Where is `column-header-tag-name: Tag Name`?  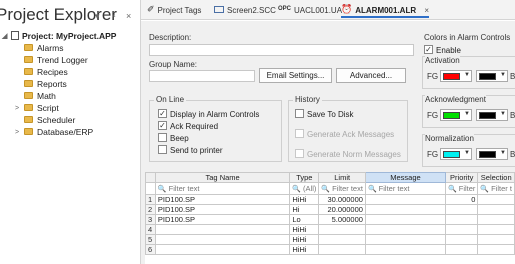 column-header-tag-name: Tag Name is located at coordinates (222, 177).